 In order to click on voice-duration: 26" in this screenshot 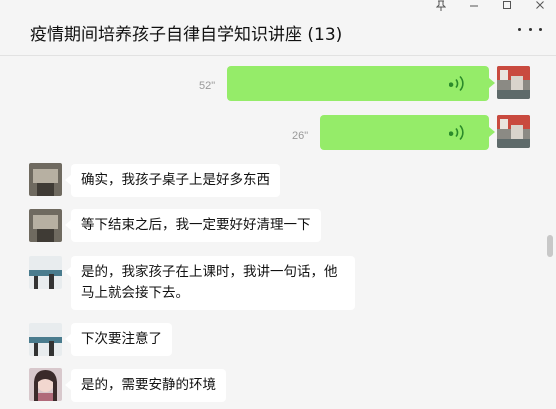, I will do `click(300, 136)`.